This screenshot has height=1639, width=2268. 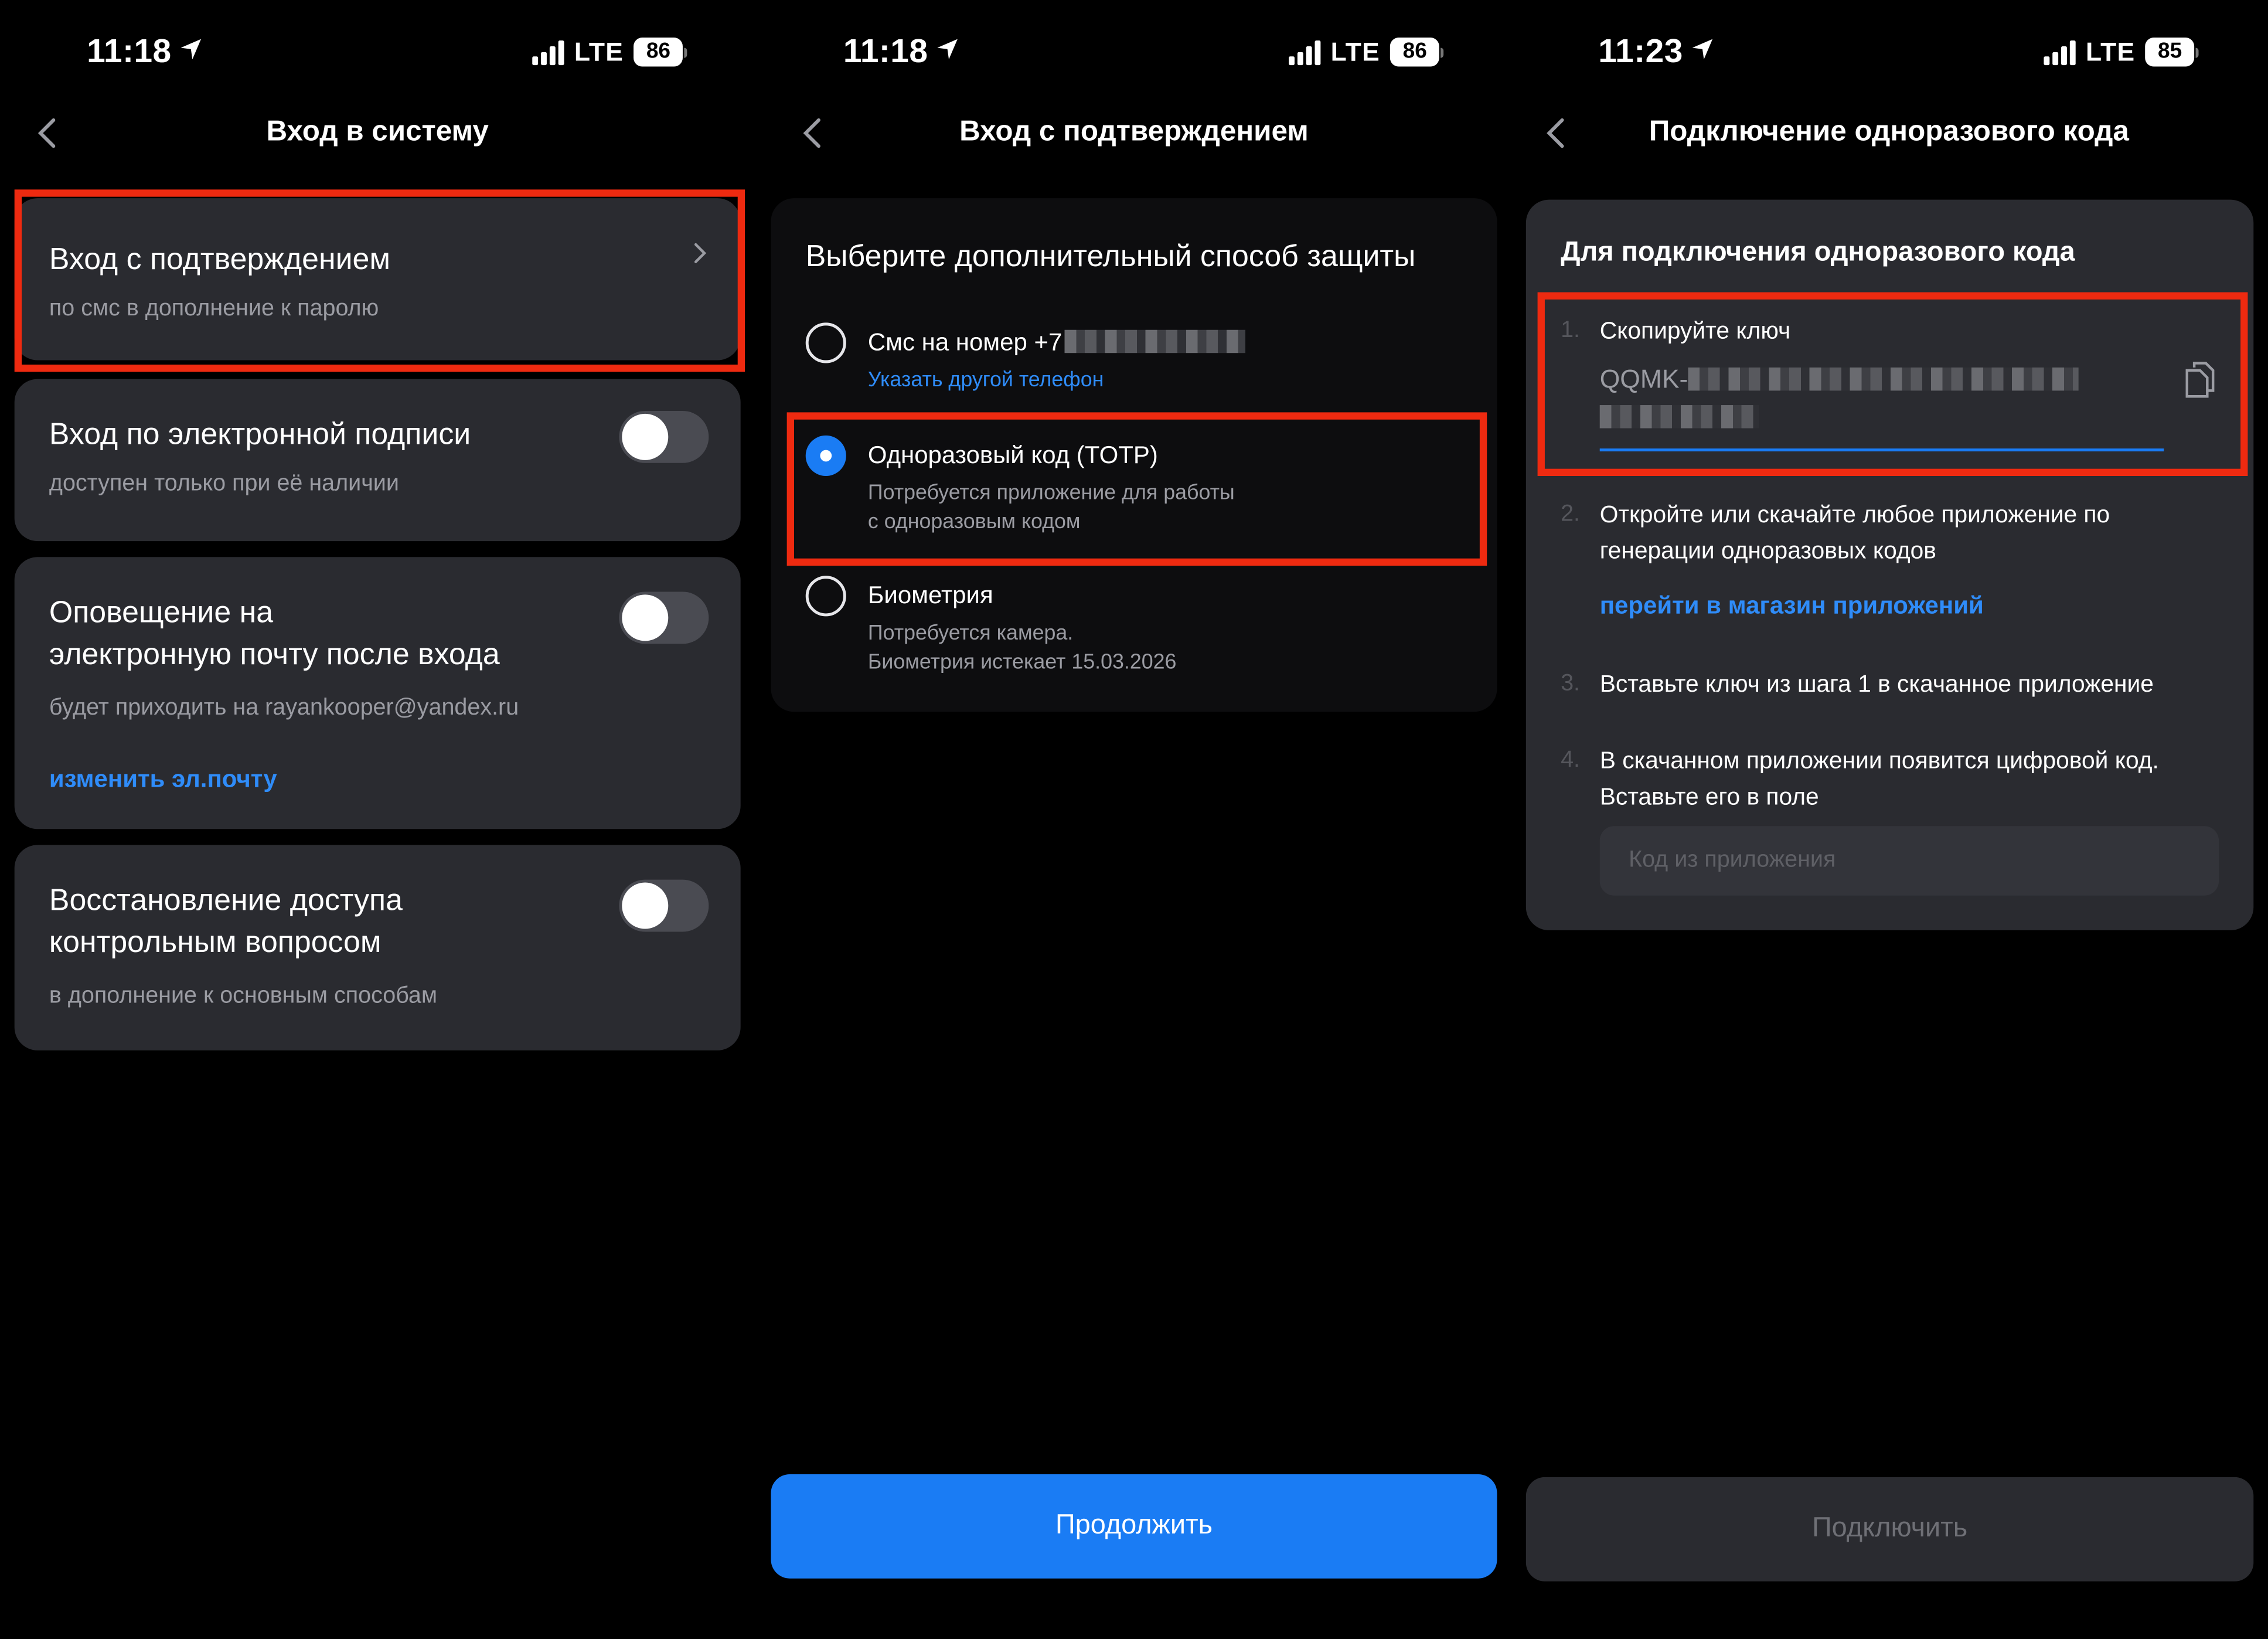 What do you see at coordinates (1155, 341) in the screenshot?
I see `masked-phone` at bounding box center [1155, 341].